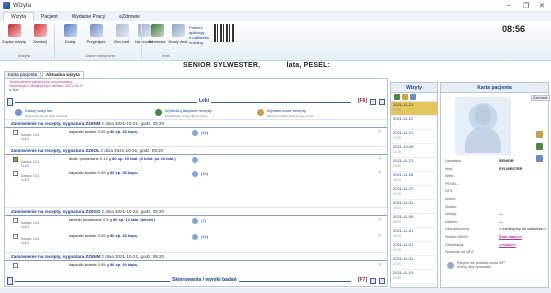 The width and height of the screenshot is (551, 293). What do you see at coordinates (414, 193) in the screenshot?
I see `visit-row: 2021-11-07 12:30` at bounding box center [414, 193].